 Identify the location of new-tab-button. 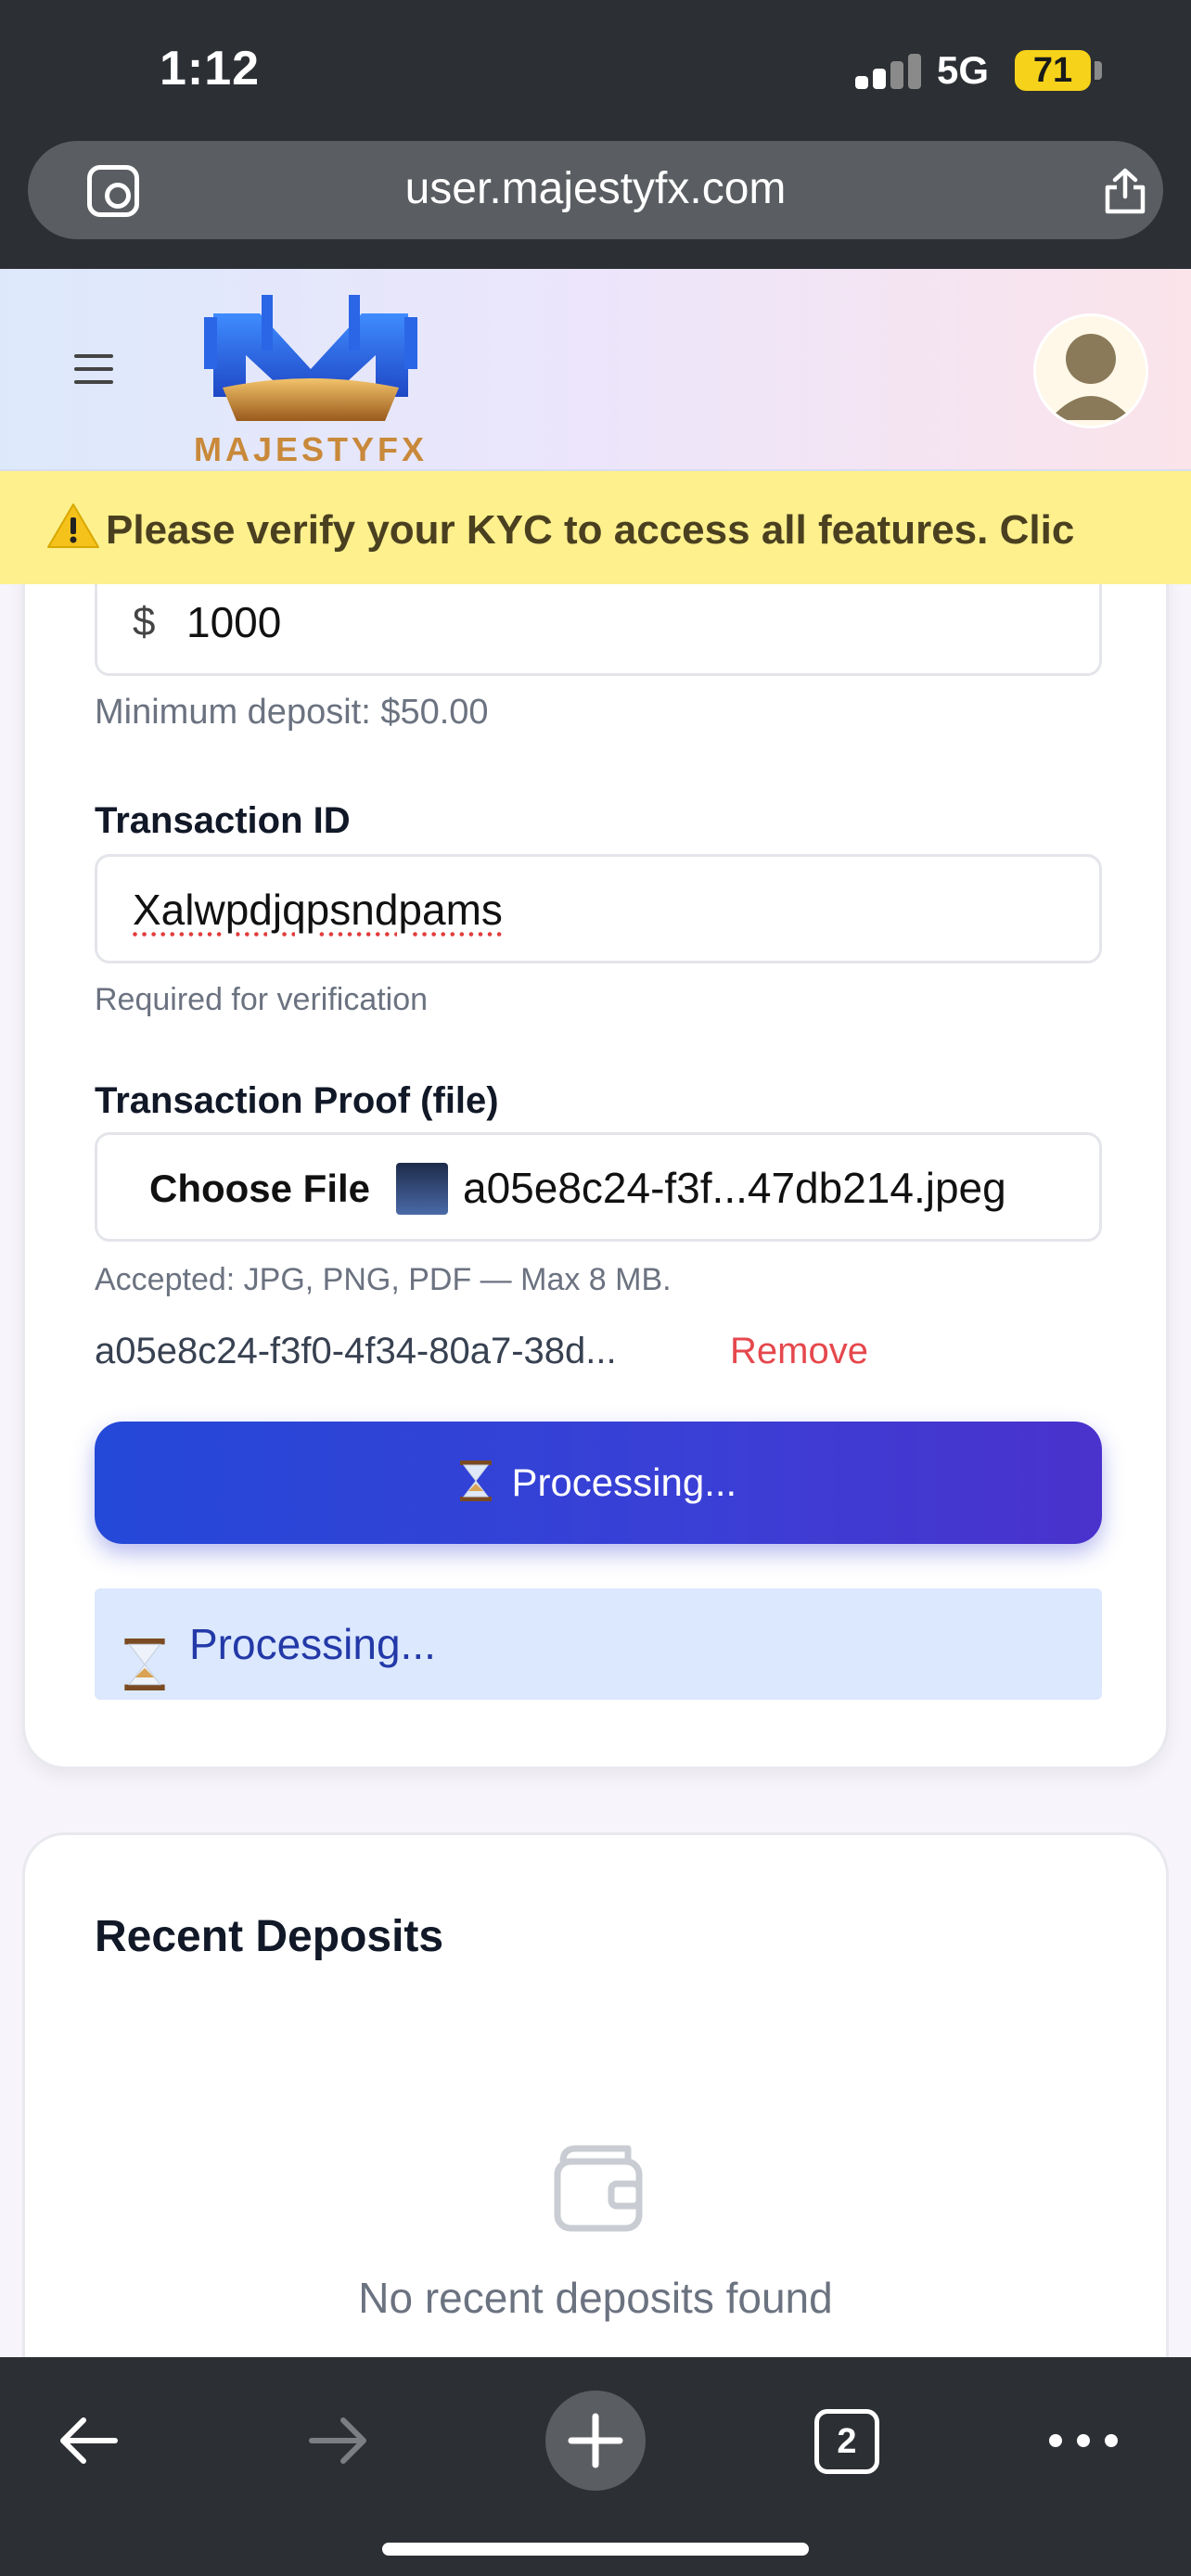
(595, 2441).